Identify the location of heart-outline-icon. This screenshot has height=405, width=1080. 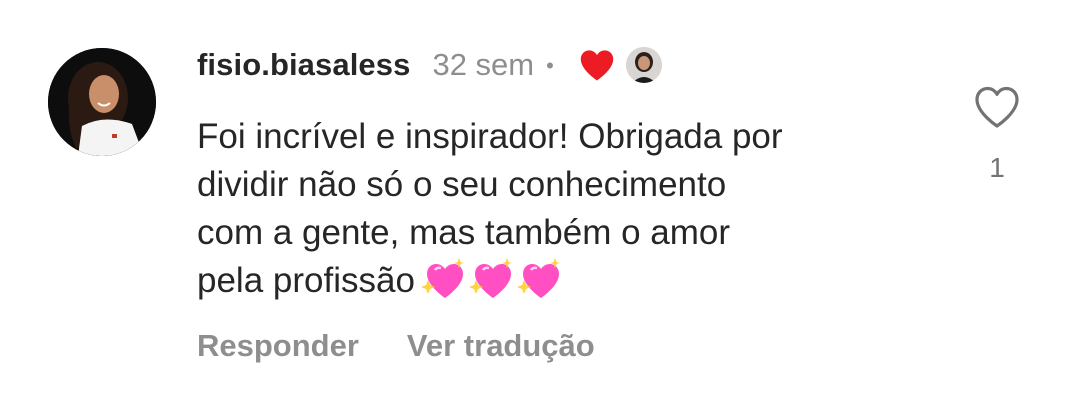
(997, 107).